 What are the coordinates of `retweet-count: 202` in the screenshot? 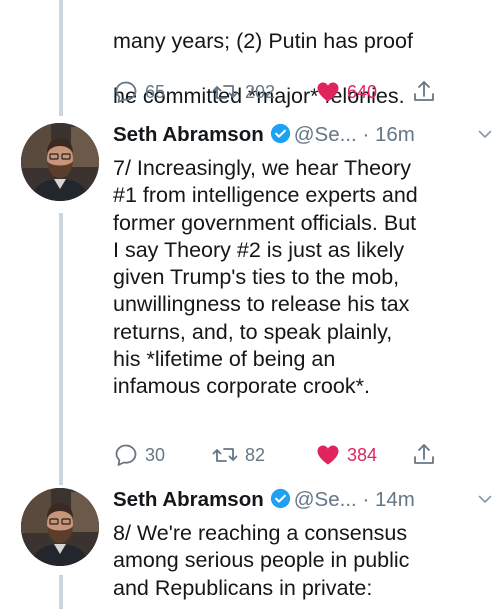 It's located at (260, 92).